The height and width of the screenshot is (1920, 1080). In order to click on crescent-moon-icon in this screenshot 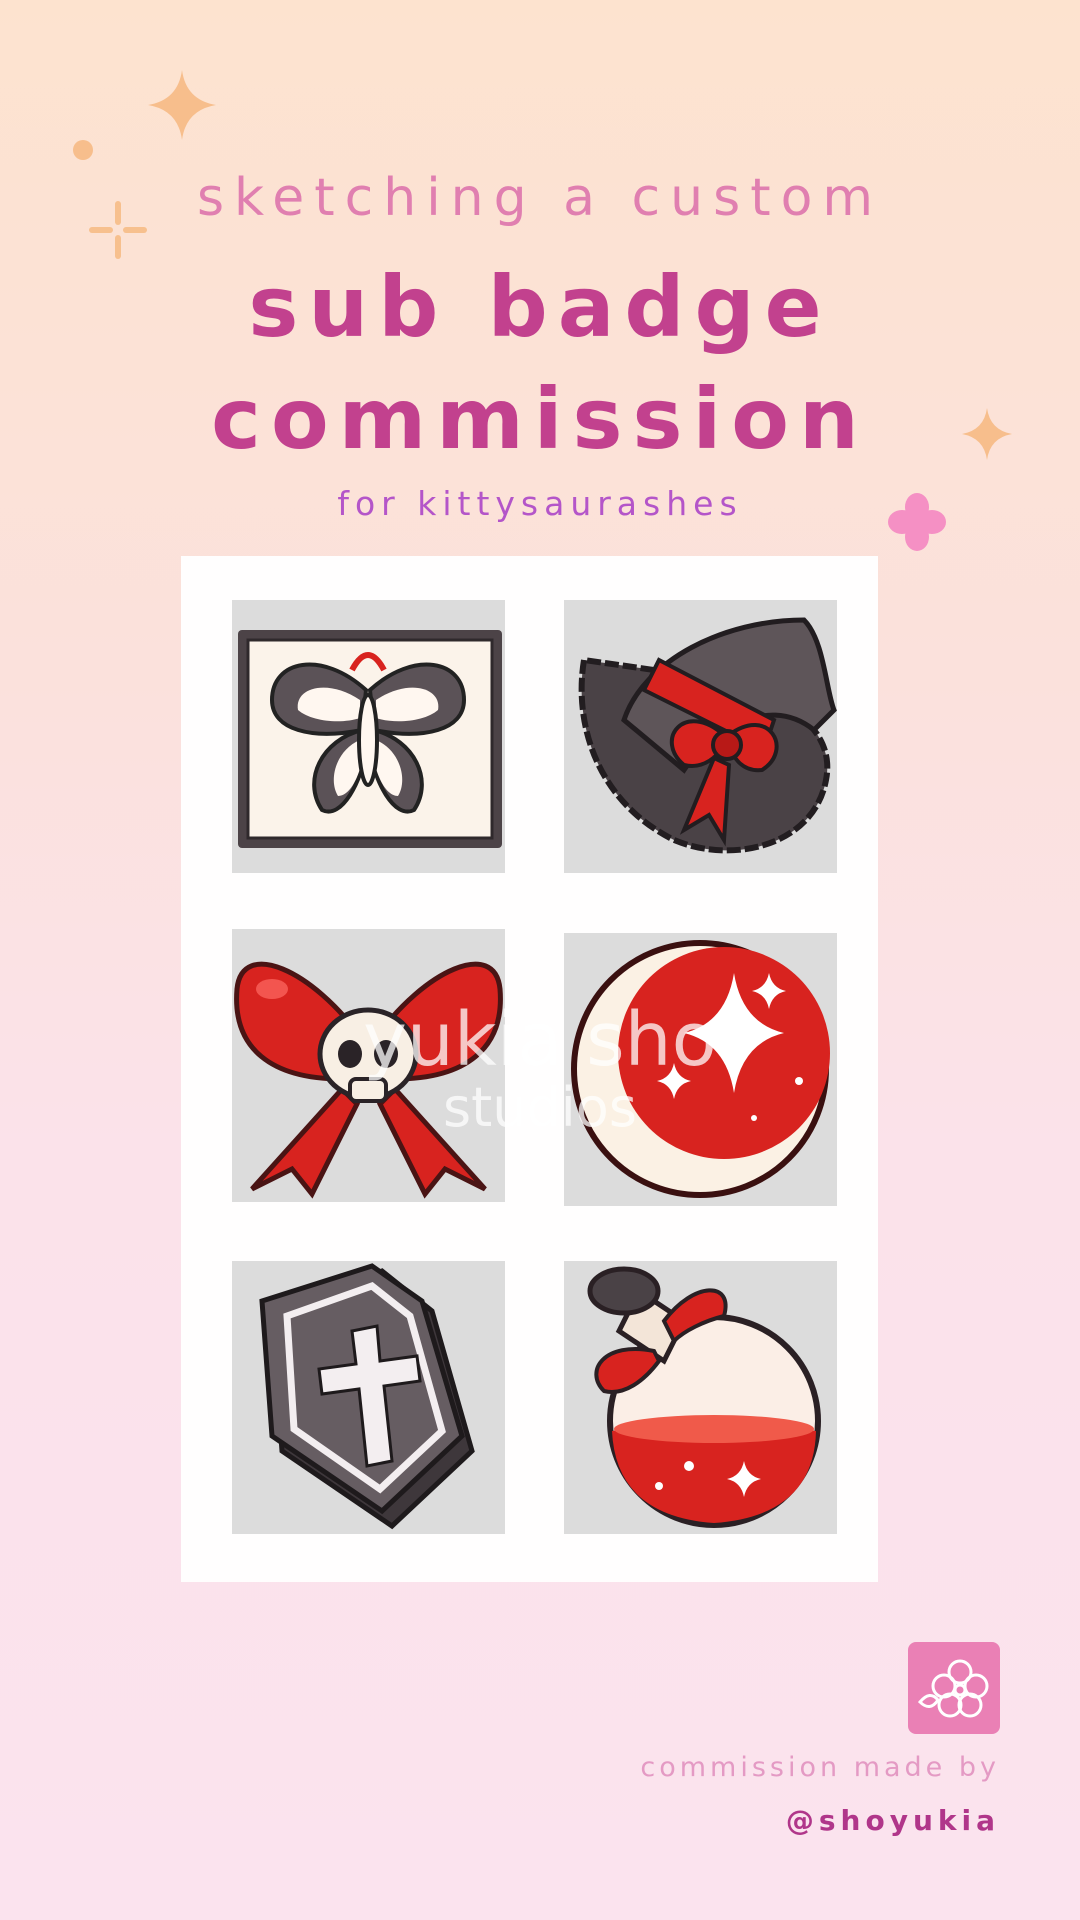, I will do `click(700, 1069)`.